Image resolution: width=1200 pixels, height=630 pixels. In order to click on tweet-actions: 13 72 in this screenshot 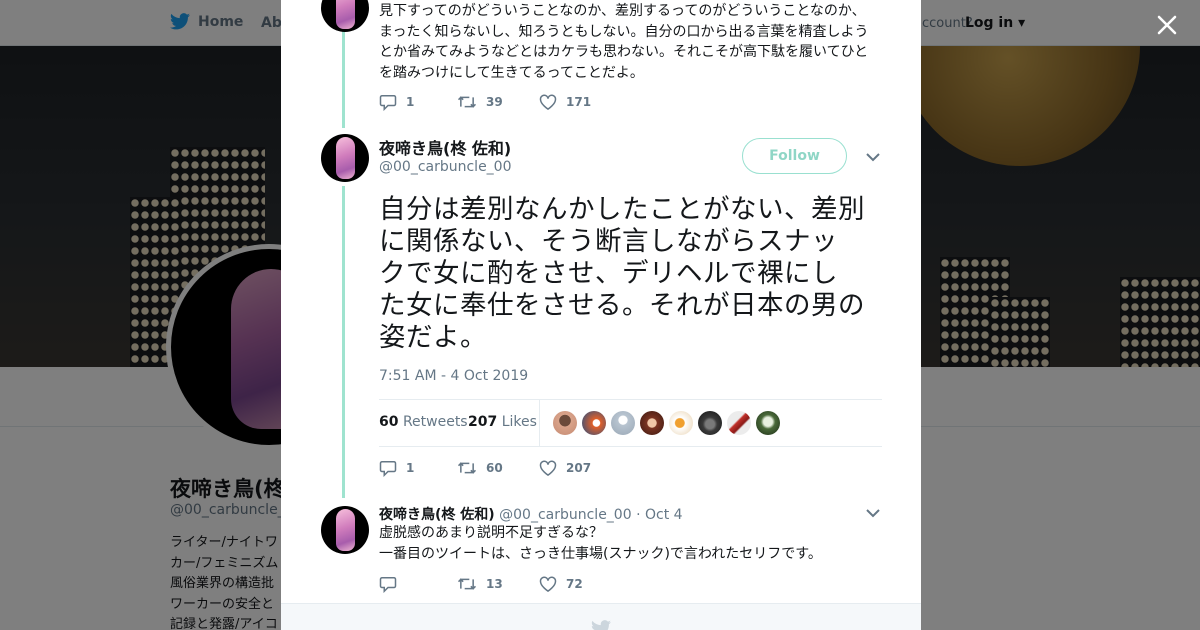, I will do `click(481, 584)`.